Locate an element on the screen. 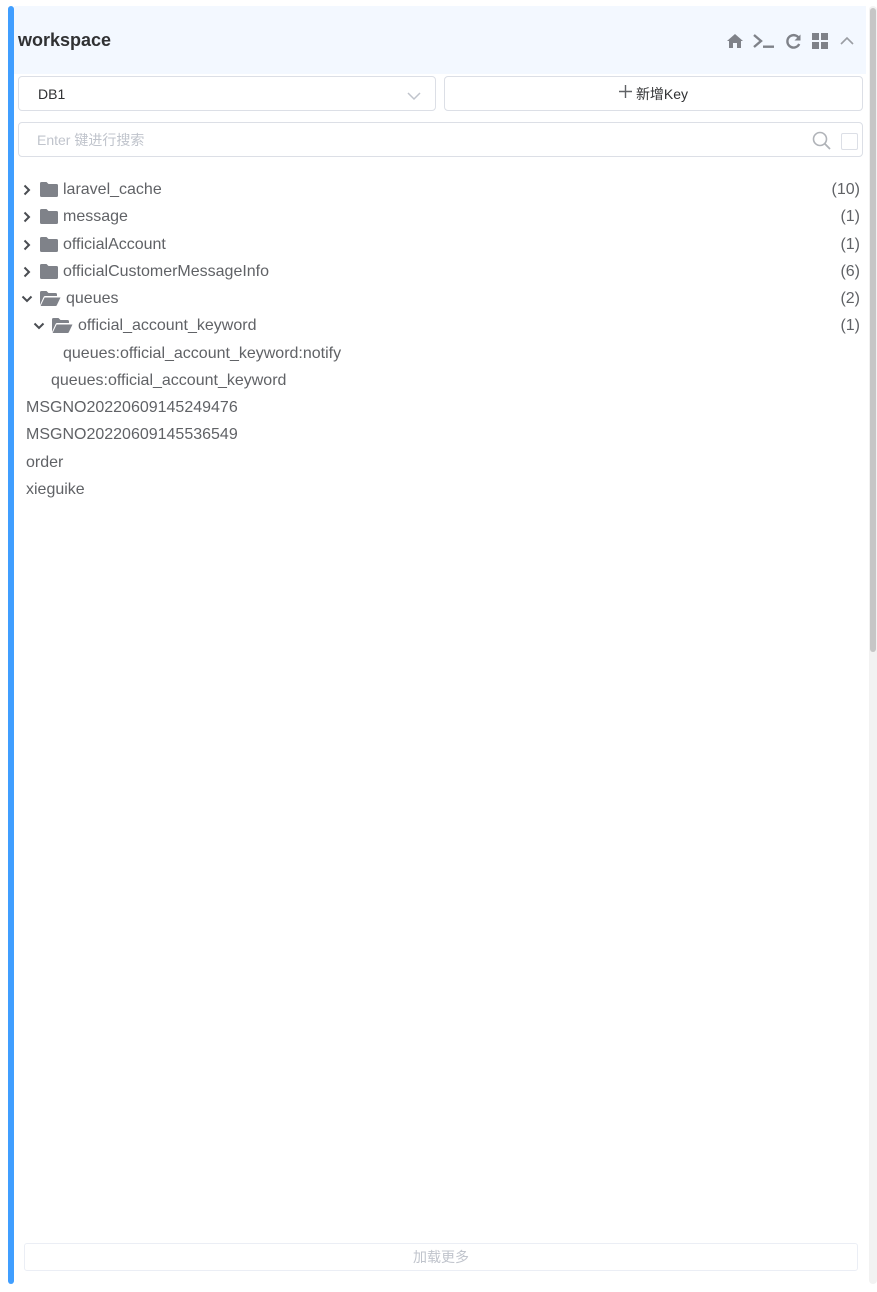 This screenshot has width=877, height=1292. tree-key-item: order is located at coordinates (44, 462).